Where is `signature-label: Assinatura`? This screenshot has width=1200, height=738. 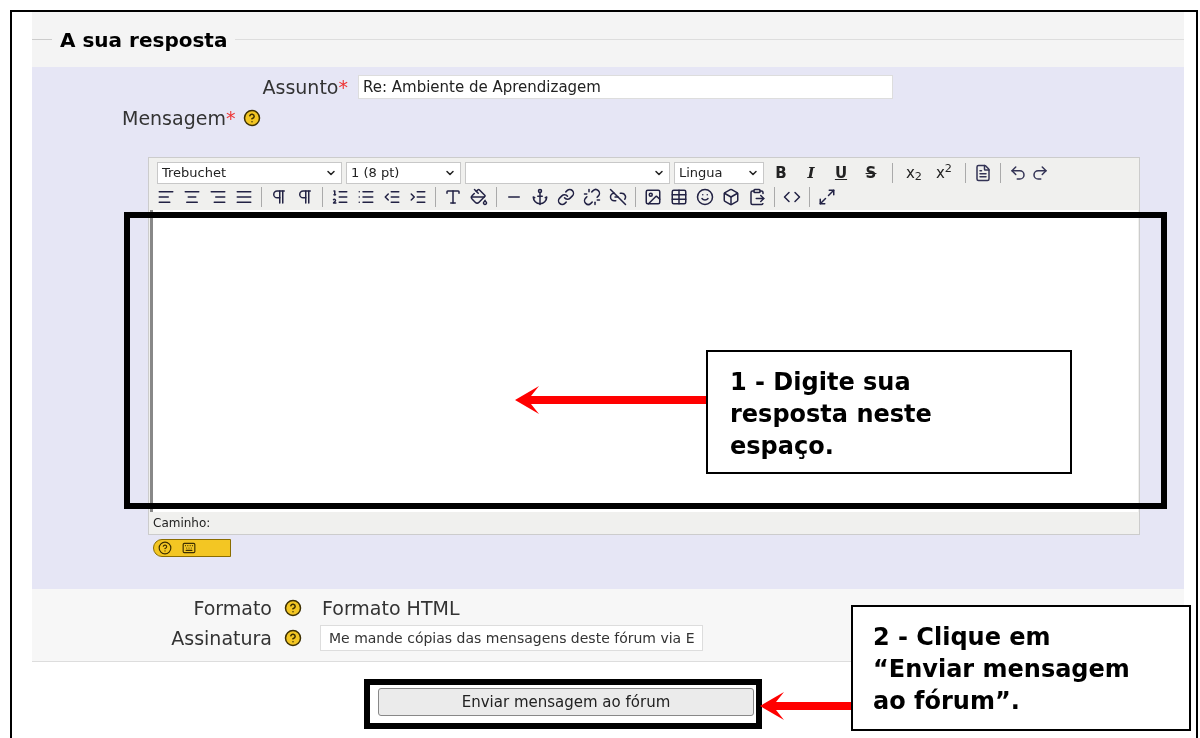 signature-label: Assinatura is located at coordinates (221, 638).